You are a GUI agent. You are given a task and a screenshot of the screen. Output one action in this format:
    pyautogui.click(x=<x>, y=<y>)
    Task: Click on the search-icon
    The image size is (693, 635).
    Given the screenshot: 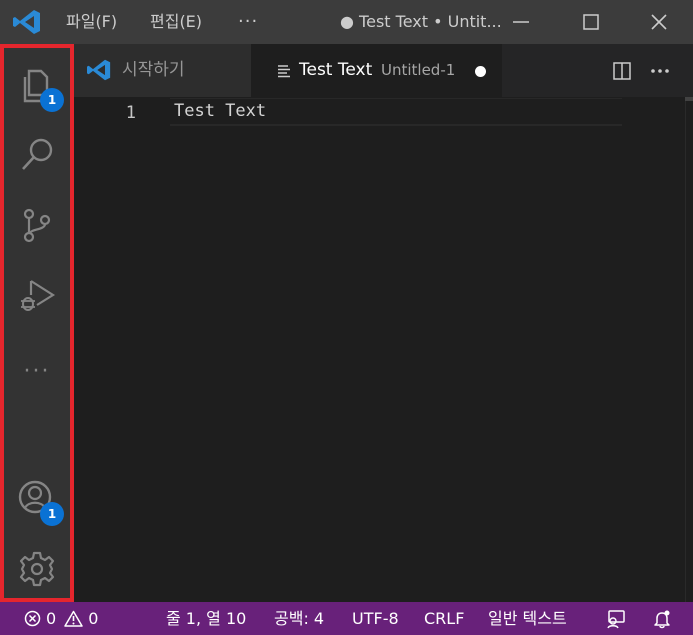 What is the action you would take?
    pyautogui.click(x=37, y=154)
    